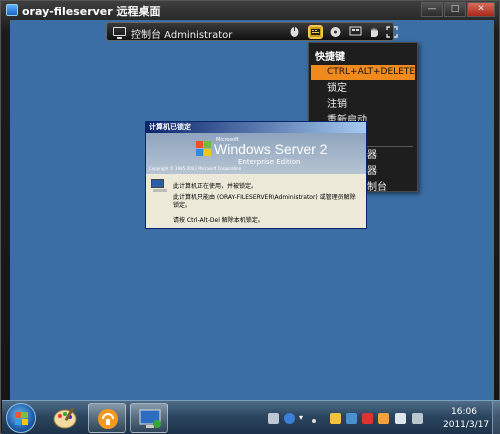 The width and height of the screenshot is (500, 434). What do you see at coordinates (302, 418) in the screenshot?
I see `tray-expand-icon: ▾` at bounding box center [302, 418].